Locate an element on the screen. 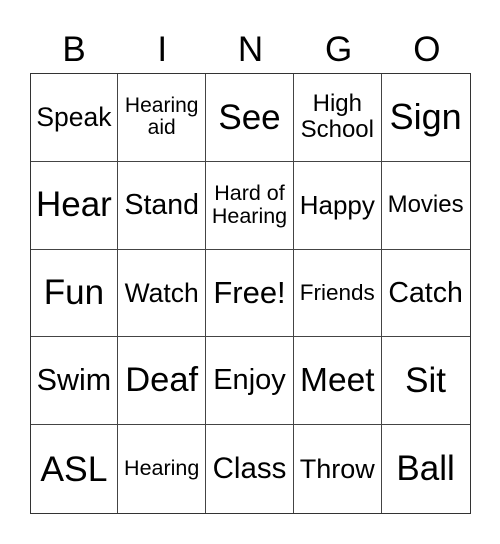  bingo-cell: Meet is located at coordinates (337, 381).